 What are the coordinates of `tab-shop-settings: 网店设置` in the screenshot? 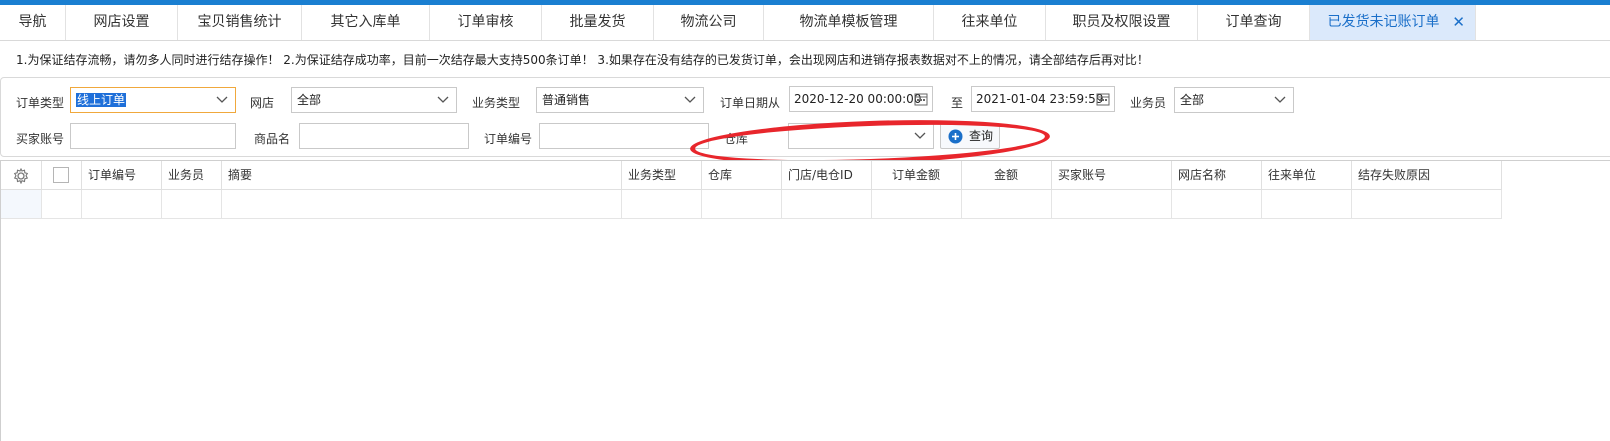 It's located at (122, 22).